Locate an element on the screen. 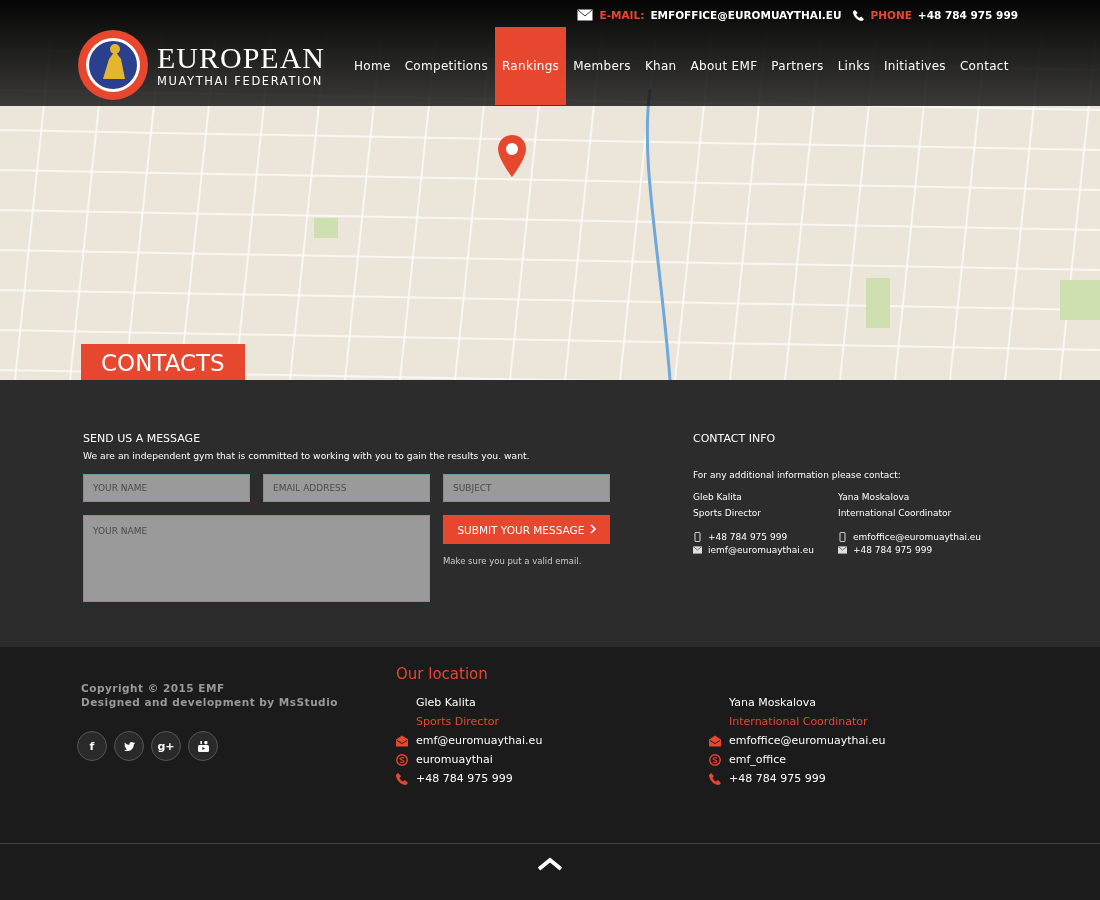  logo-subtitle: MUAYTHAI FEDERATION is located at coordinates (240, 81).